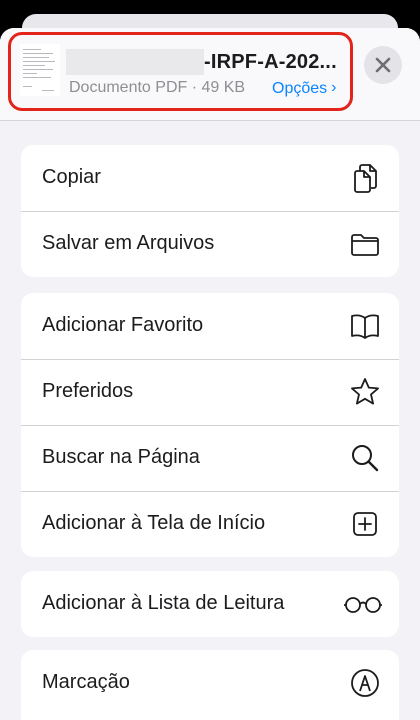 The width and height of the screenshot is (420, 720). I want to click on menu-item-save-to-files: Salvar em Arquivos, so click(210, 244).